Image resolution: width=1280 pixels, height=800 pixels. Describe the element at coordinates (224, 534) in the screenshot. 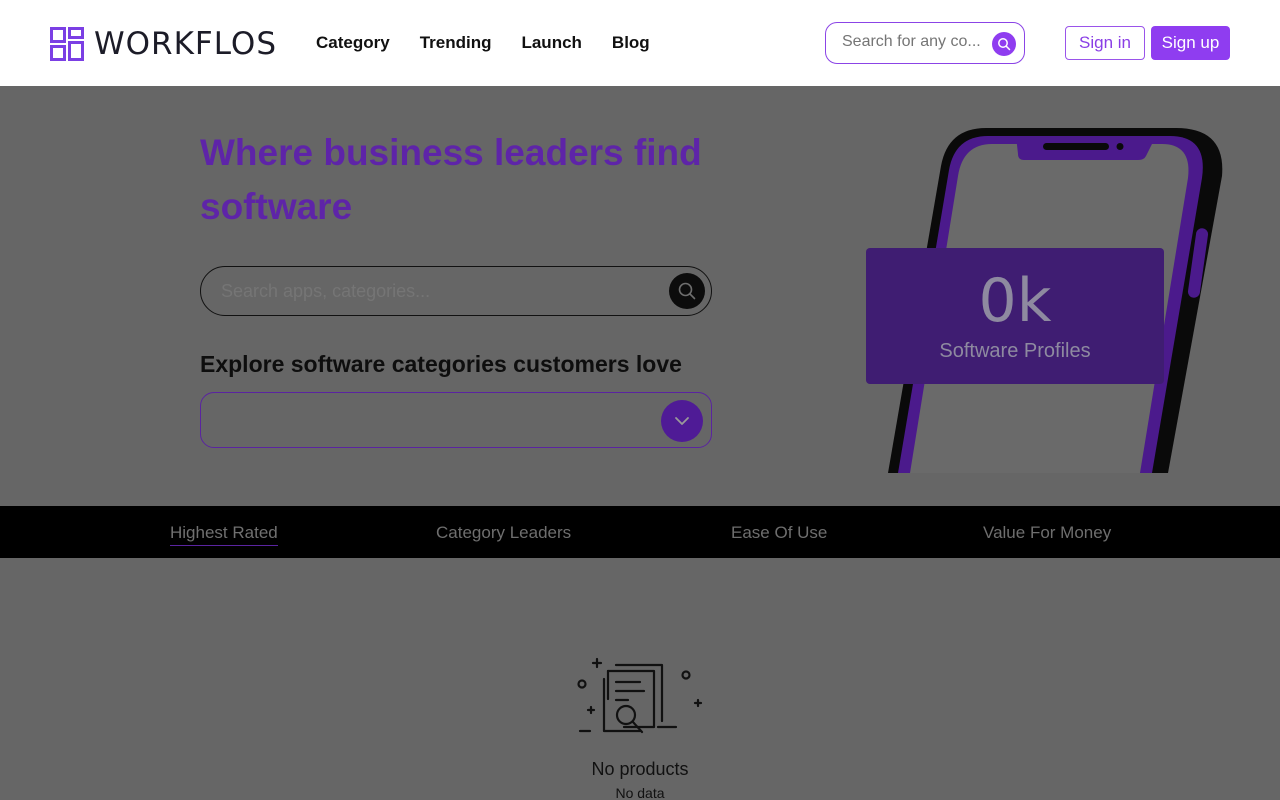

I see `tab-highest-rated: Highest Rated` at that location.